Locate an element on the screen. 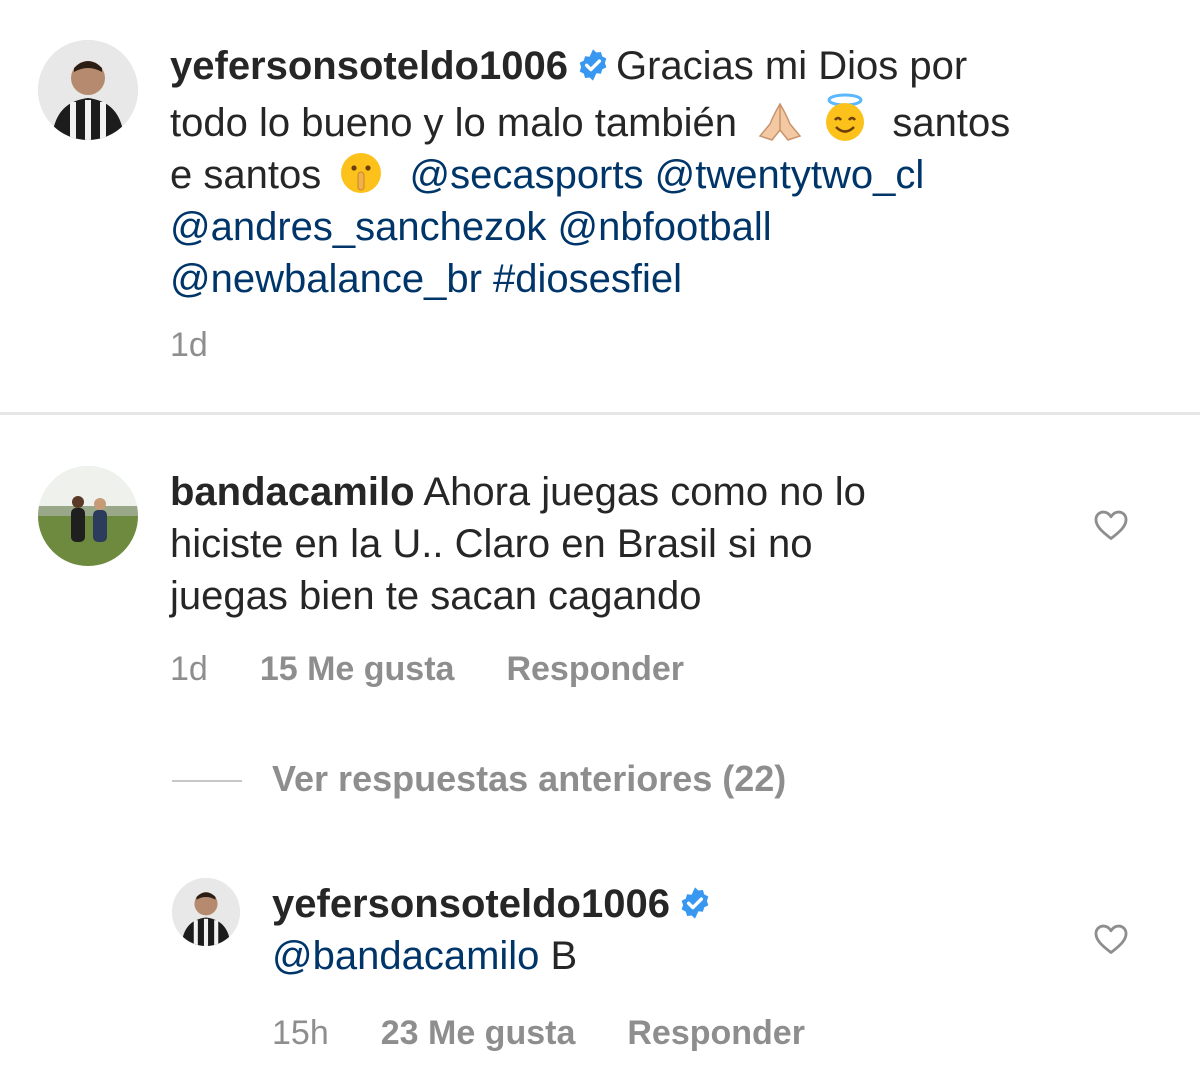 The height and width of the screenshot is (1085, 1200). reply-reply-button: Responder is located at coordinates (716, 1033).